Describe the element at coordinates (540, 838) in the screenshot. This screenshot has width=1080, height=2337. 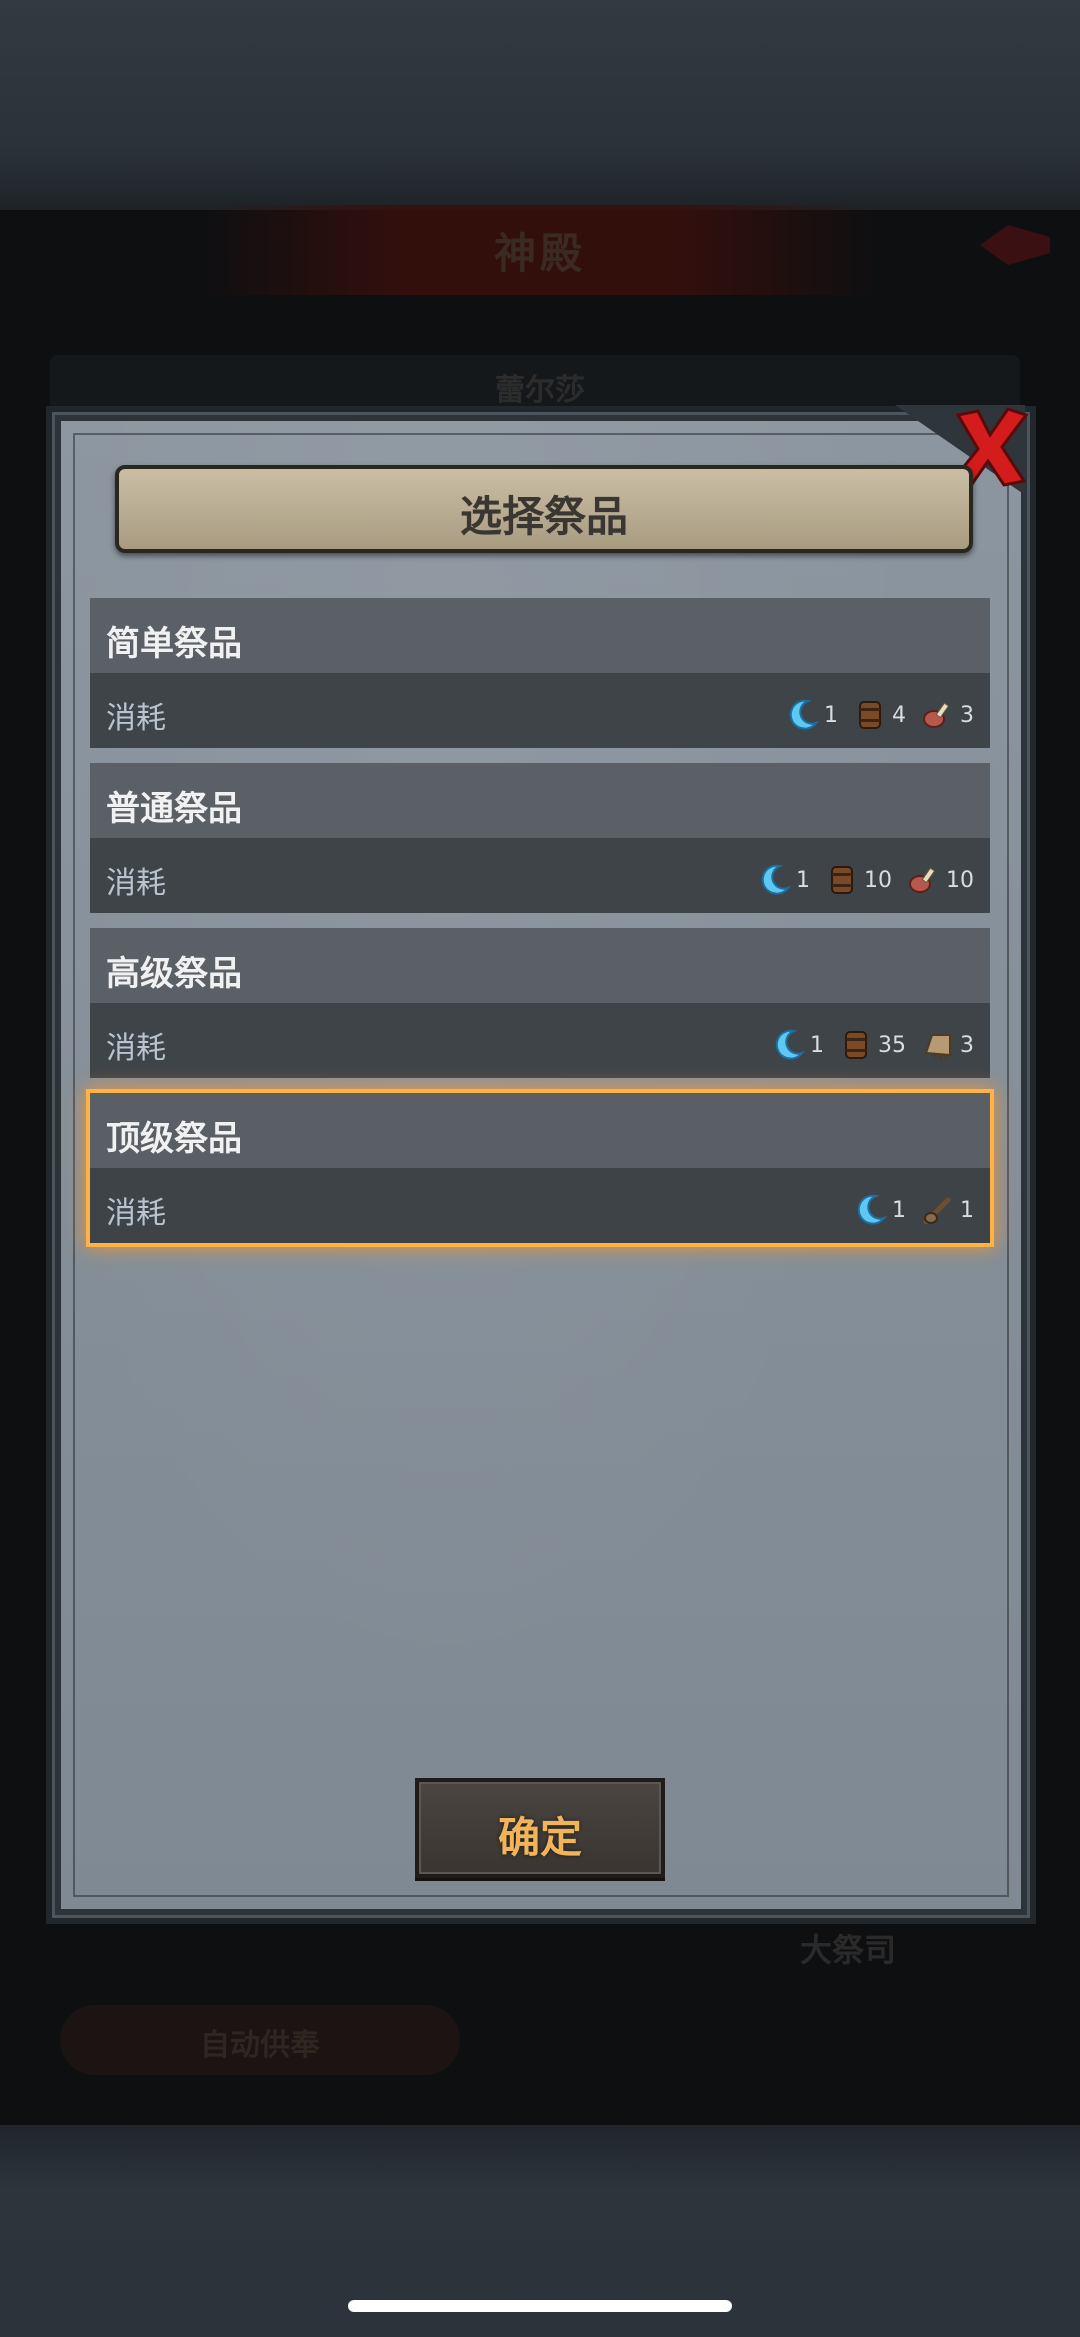
I see `offering-option-normal: 普通祭品 消耗 1 10 10` at that location.